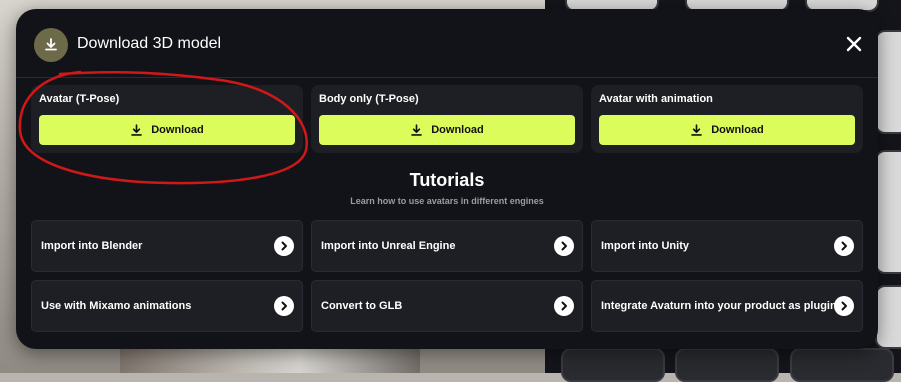 Image resolution: width=901 pixels, height=382 pixels. I want to click on tutorial-convert-glb: Convert to GLB, so click(447, 306).